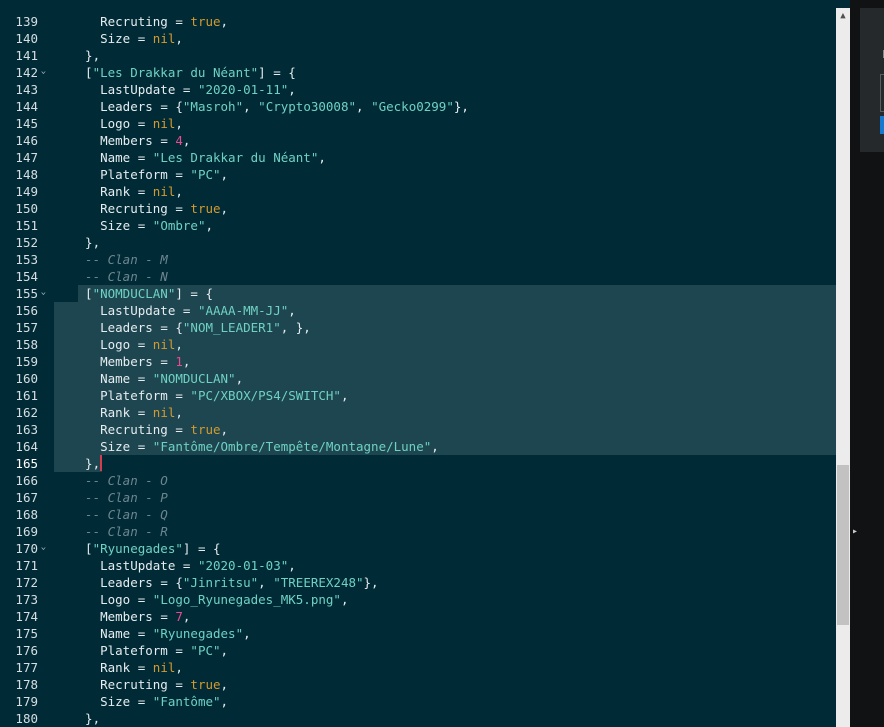  I want to click on code-line: Name = "NOMDUCLAN",, so click(156, 378).